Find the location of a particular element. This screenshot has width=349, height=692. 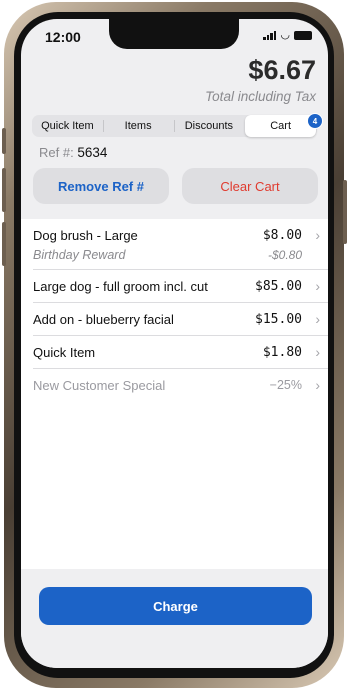

wifi-icon: ◡ is located at coordinates (285, 35).